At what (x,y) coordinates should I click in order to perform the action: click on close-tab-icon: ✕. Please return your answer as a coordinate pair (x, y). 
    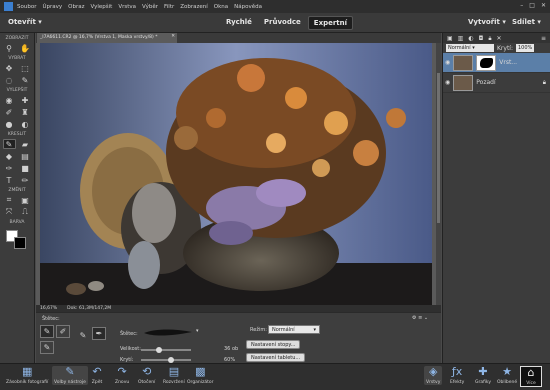
    Looking at the image, I should click on (173, 36).